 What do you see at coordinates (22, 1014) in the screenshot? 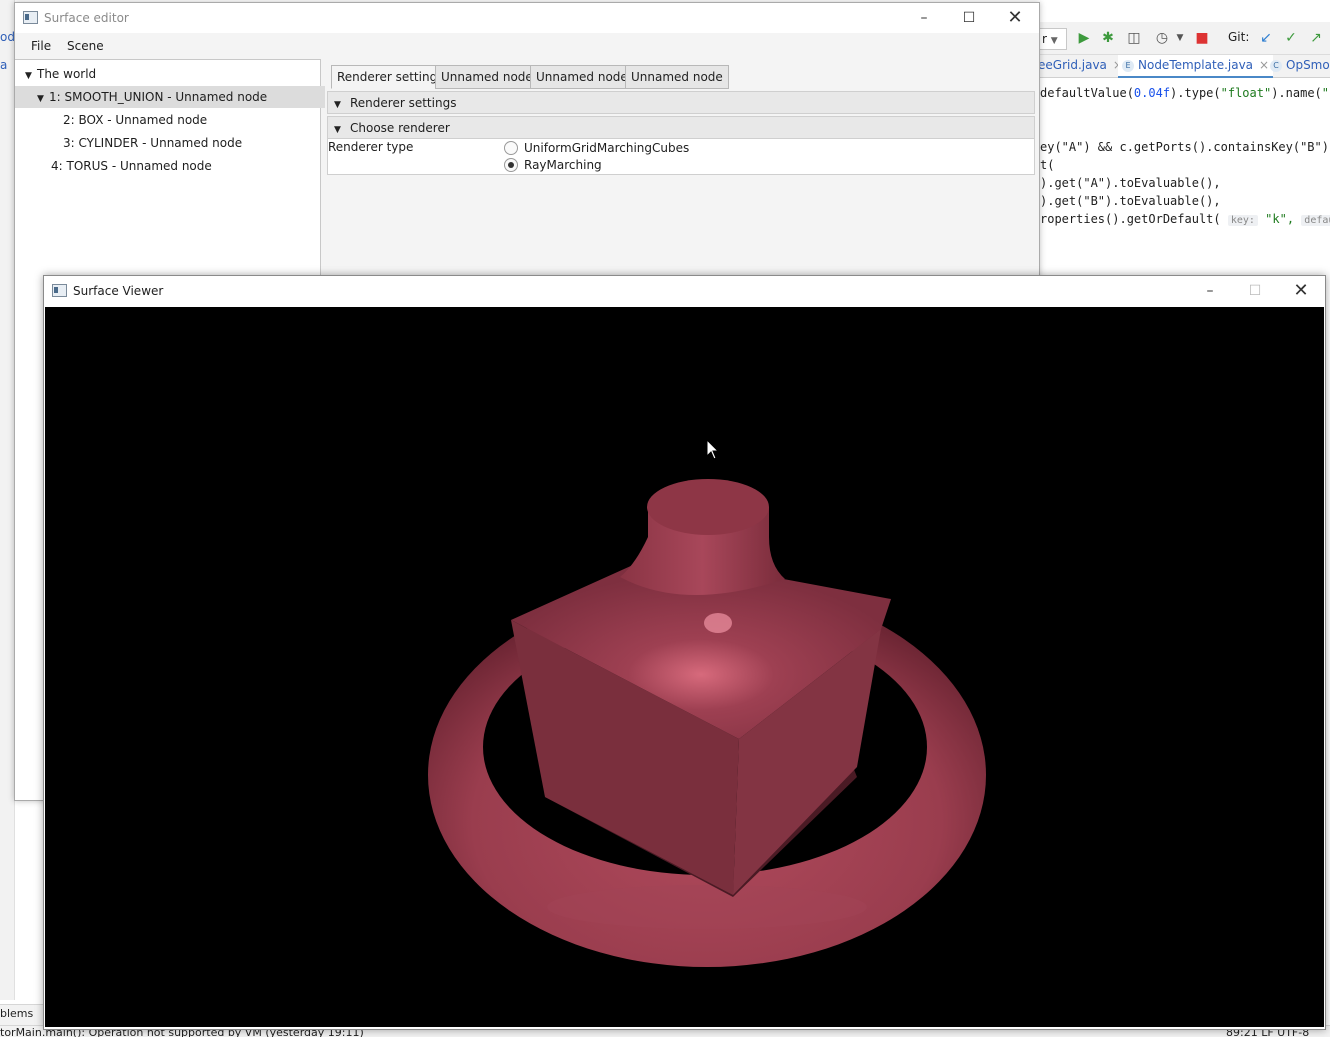
I see `problems-tab: blems` at bounding box center [22, 1014].